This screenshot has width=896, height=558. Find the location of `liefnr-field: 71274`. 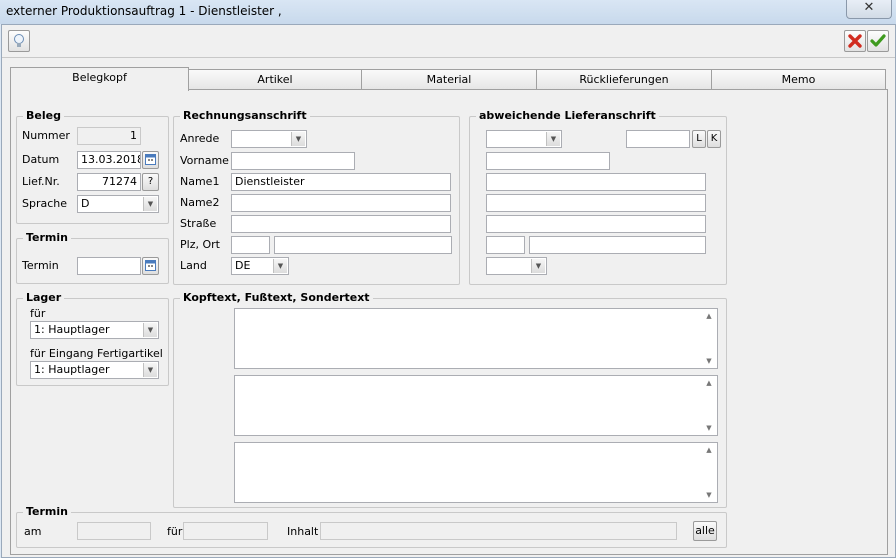

liefnr-field: 71274 is located at coordinates (109, 182).